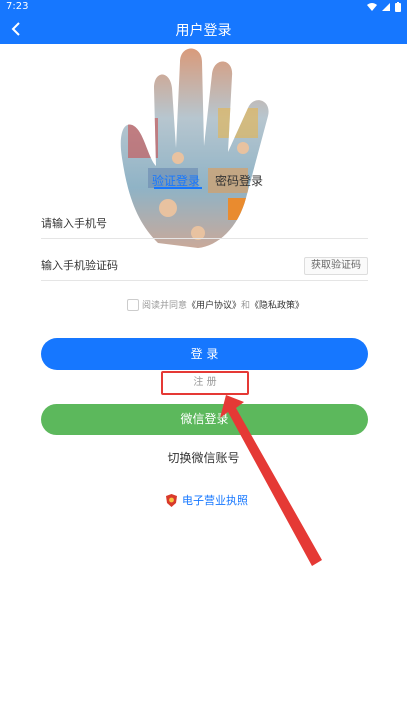 This screenshot has height=723, width=407. I want to click on code-input, so click(151, 265).